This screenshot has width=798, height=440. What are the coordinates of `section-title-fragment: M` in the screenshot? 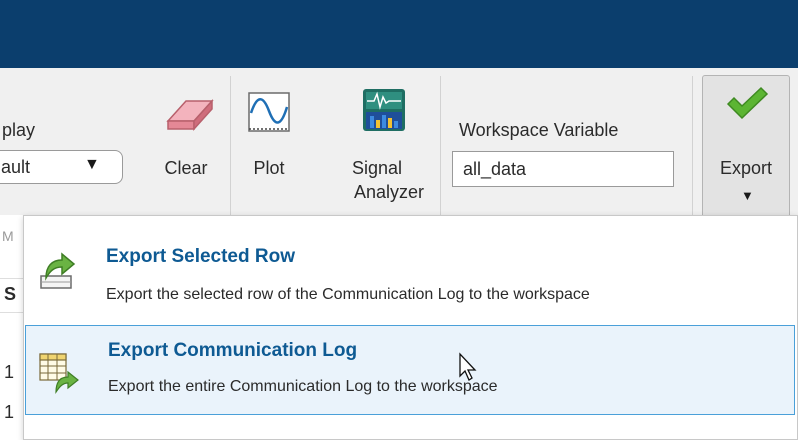 It's located at (8, 236).